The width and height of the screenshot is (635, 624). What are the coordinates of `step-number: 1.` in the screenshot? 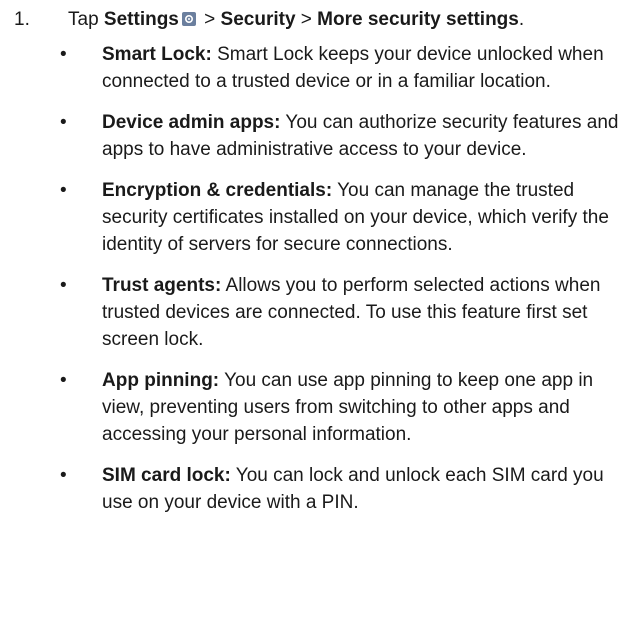 It's located at (22, 19).